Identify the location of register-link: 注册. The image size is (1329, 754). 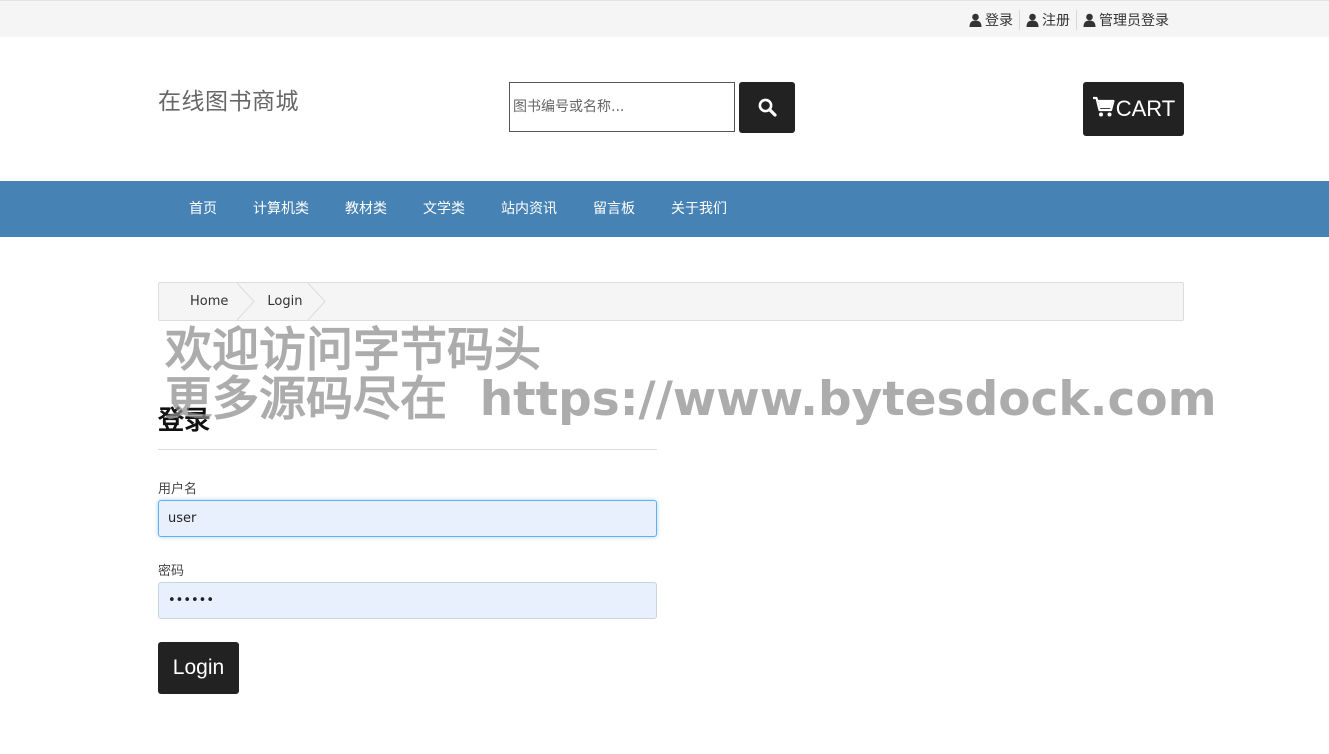
(1047, 20).